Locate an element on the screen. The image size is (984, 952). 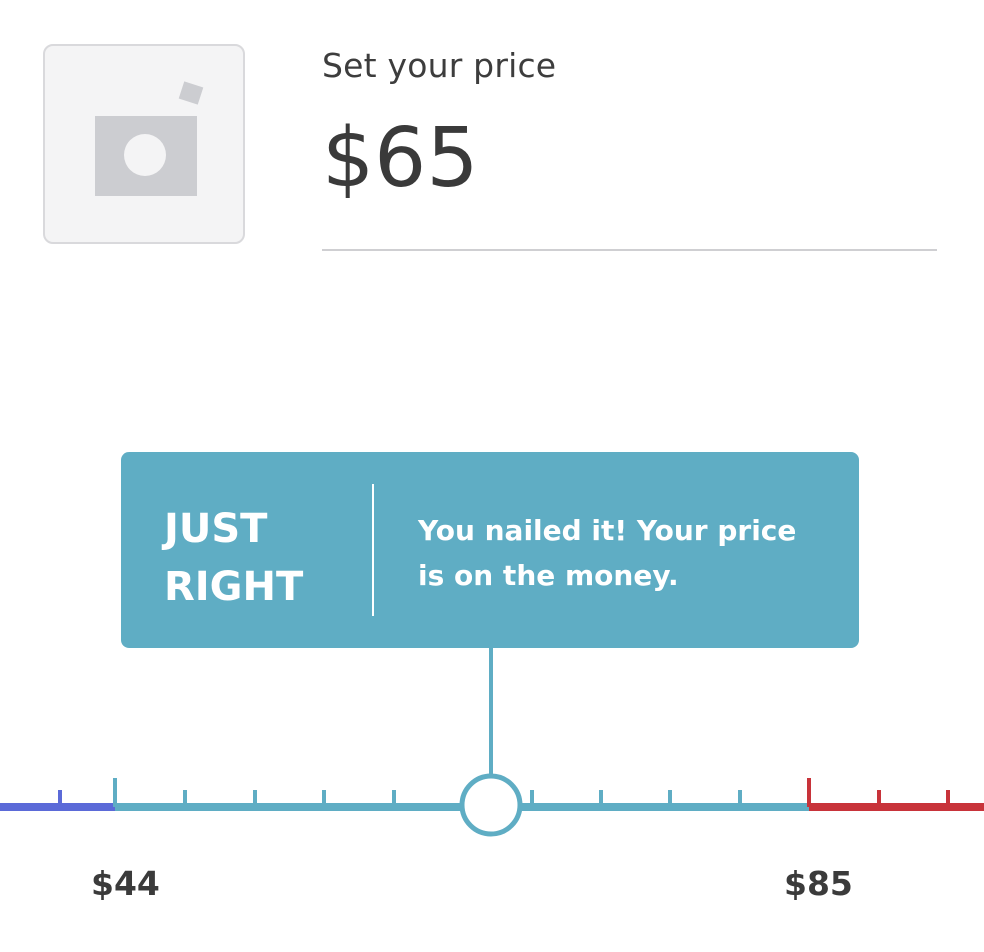
tooltip-divider is located at coordinates (373, 550).